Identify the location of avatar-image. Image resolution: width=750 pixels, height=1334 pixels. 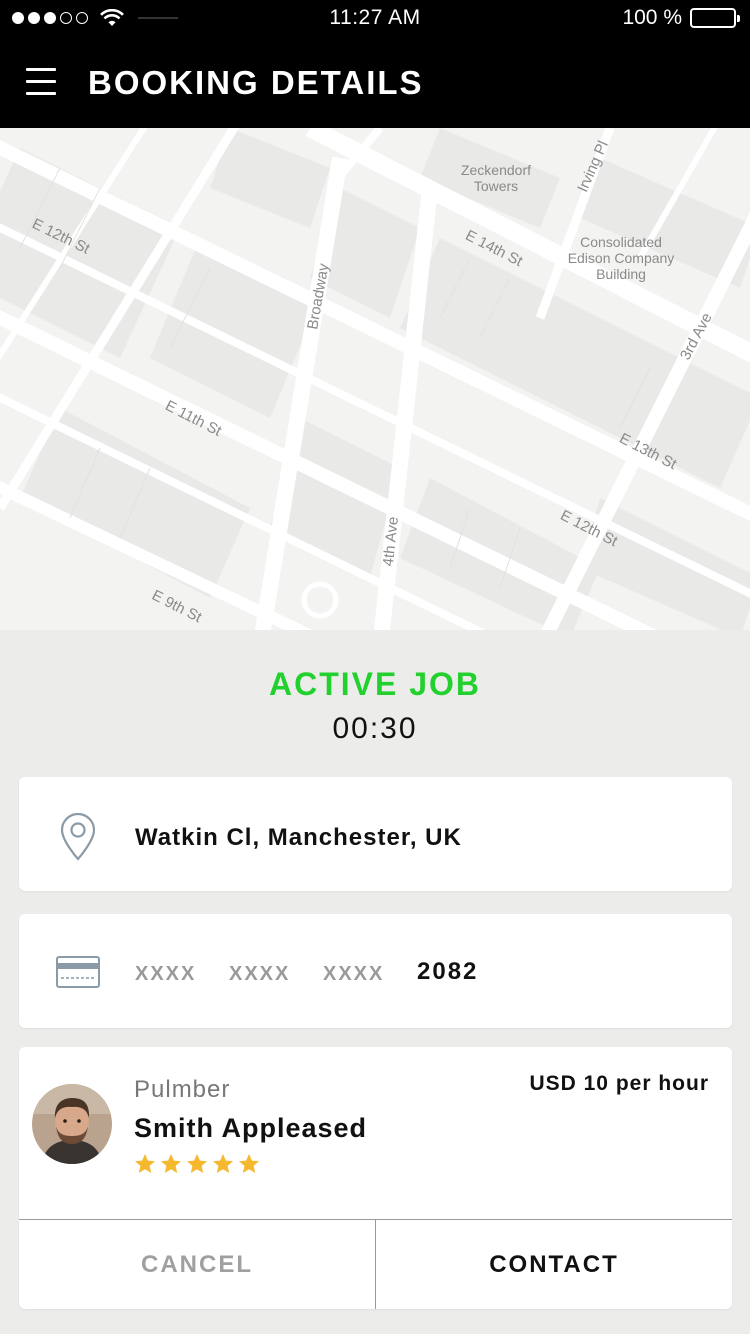
(72, 1124).